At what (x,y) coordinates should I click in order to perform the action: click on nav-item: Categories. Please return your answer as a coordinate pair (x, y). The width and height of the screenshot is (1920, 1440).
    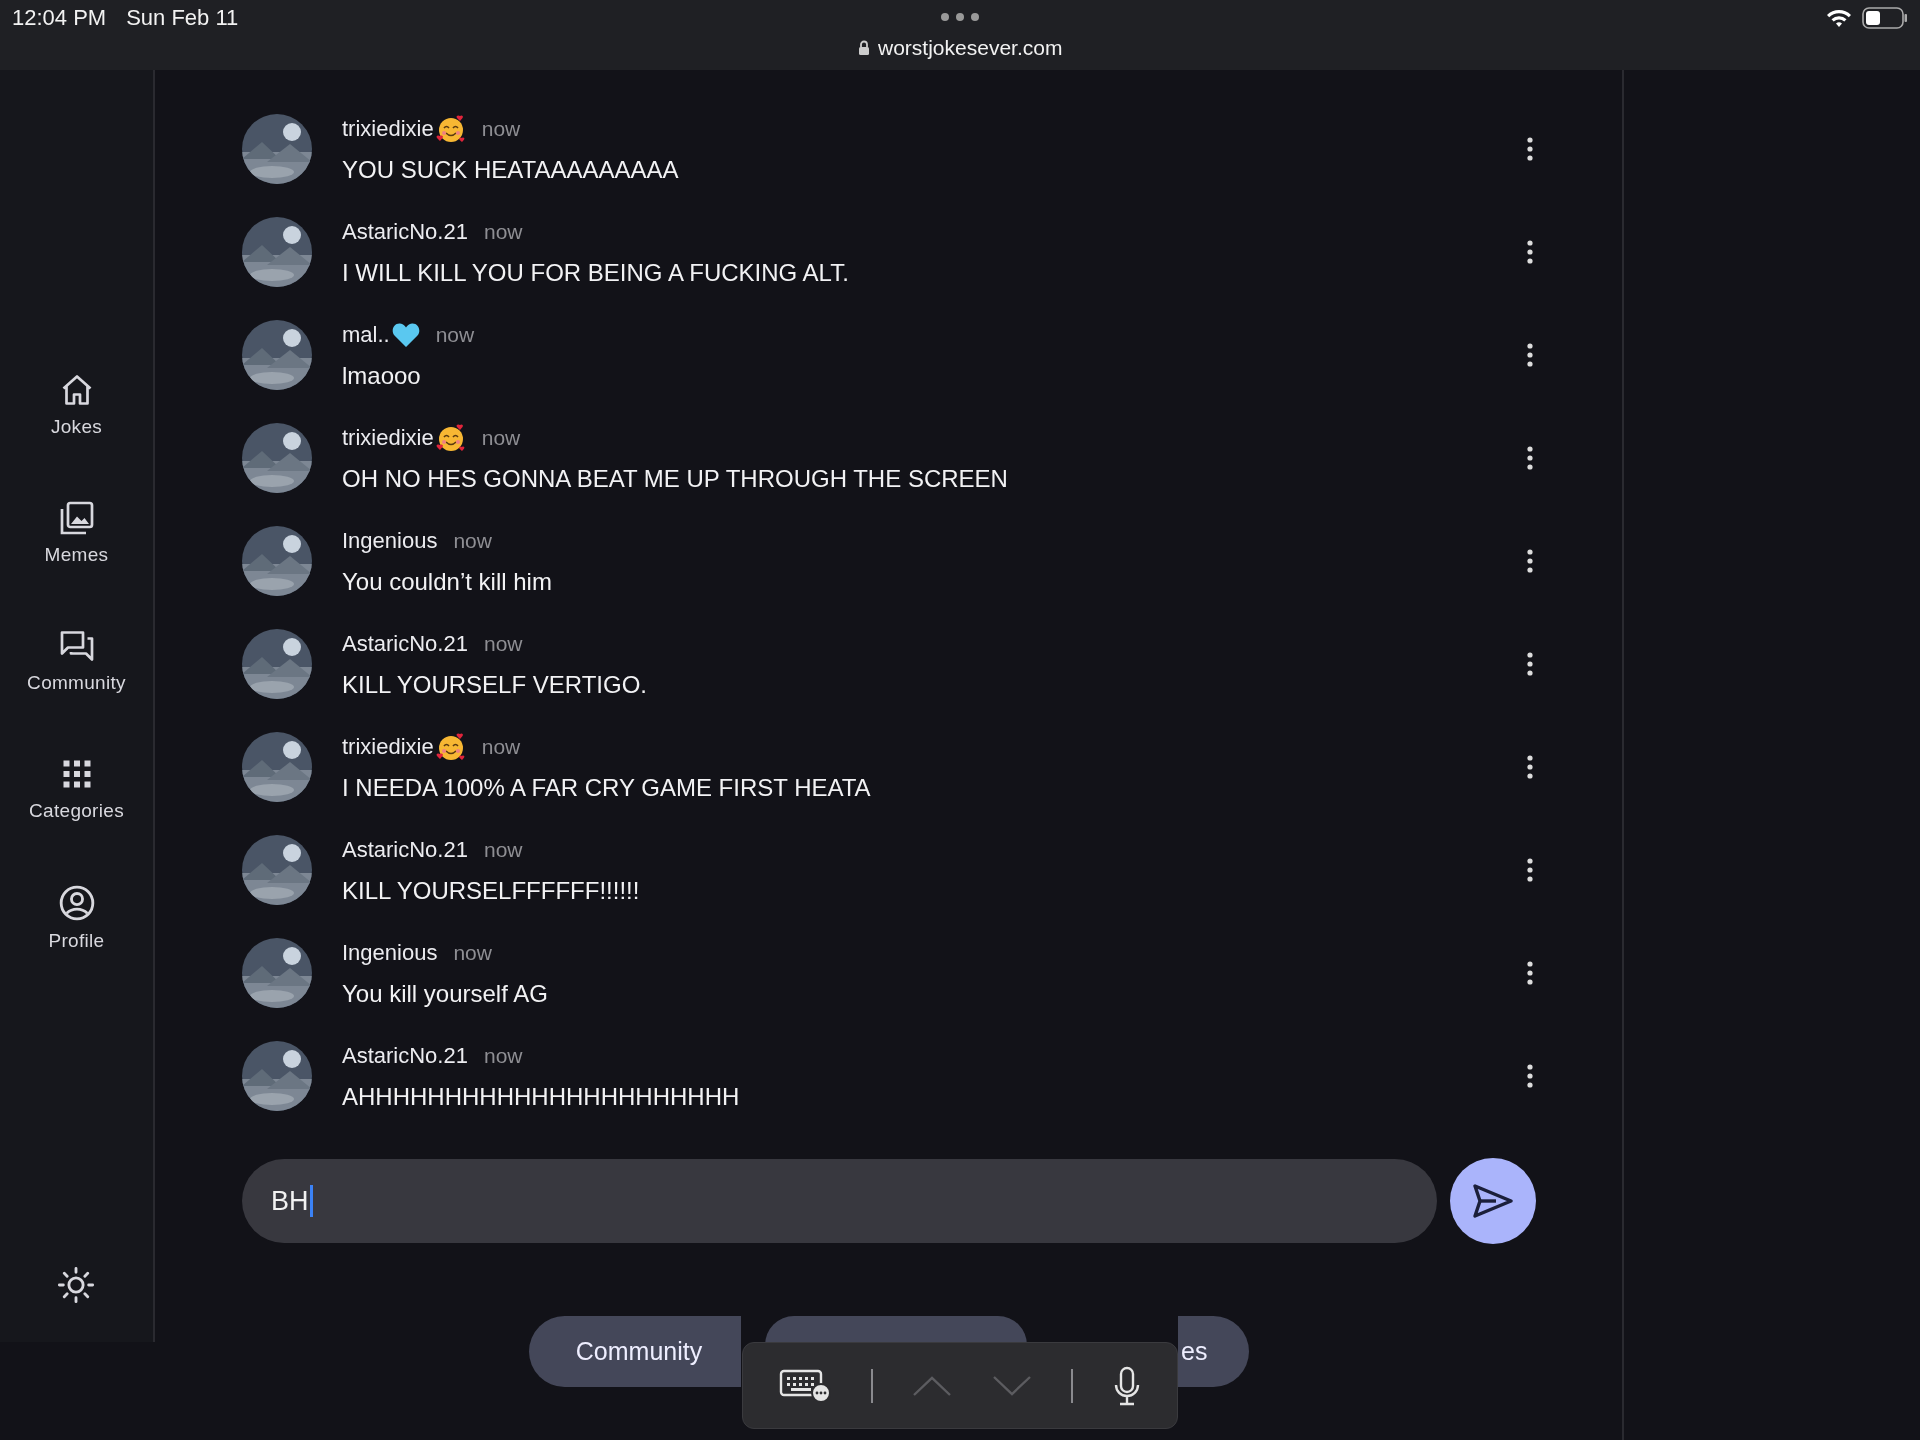
    Looking at the image, I should click on (76, 818).